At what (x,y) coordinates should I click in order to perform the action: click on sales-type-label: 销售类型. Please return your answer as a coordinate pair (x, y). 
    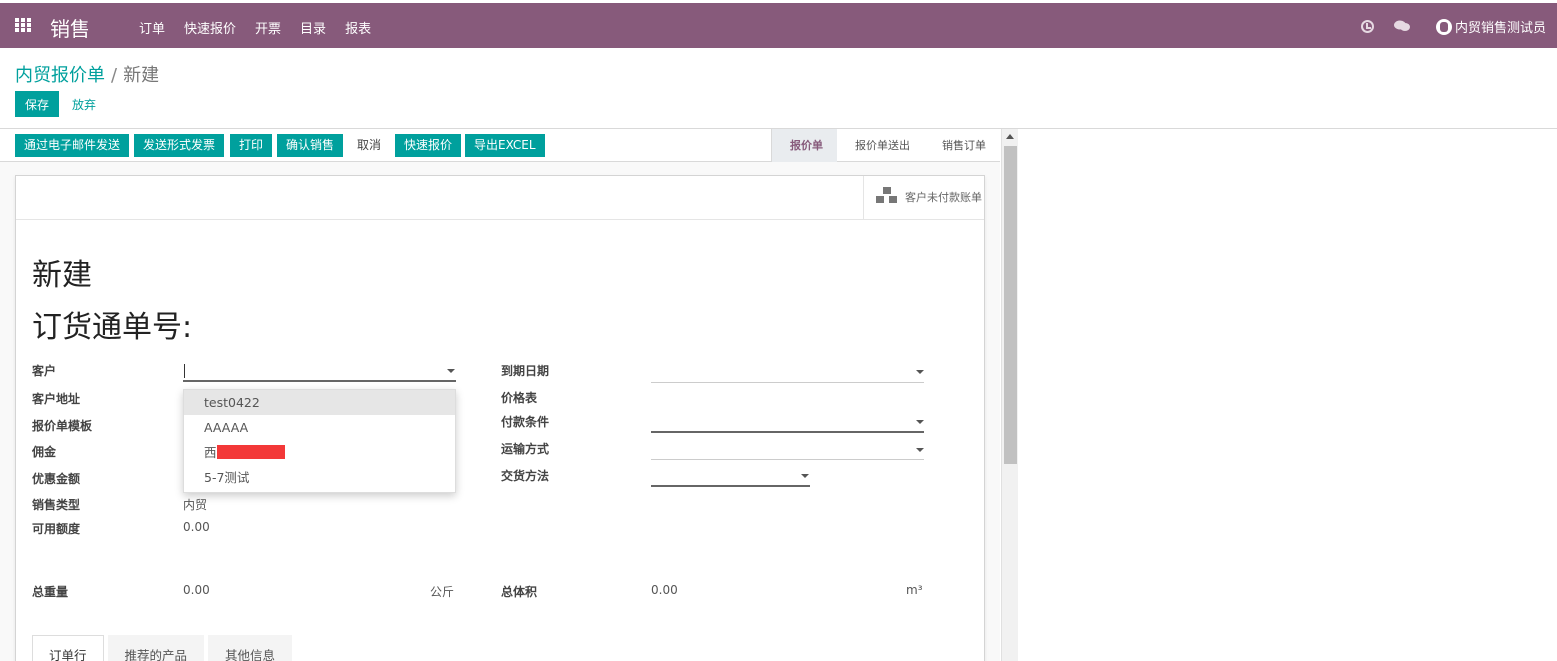
    Looking at the image, I should click on (56, 505).